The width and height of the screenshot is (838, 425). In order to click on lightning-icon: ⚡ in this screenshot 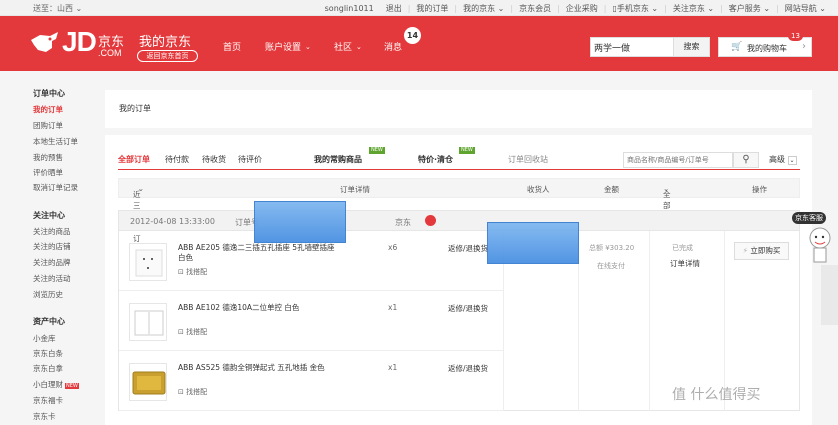, I will do `click(745, 250)`.